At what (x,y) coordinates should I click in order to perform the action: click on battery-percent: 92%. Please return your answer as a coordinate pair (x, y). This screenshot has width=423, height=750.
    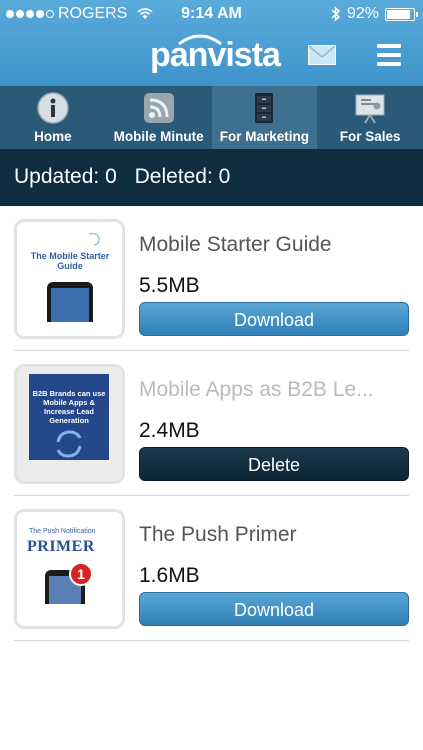
    Looking at the image, I should click on (362, 13).